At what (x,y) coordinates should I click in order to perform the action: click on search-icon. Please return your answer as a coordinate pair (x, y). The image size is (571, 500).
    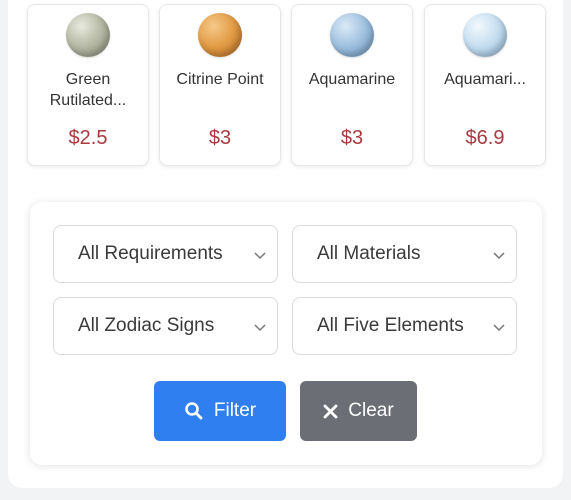
    Looking at the image, I should click on (194, 411).